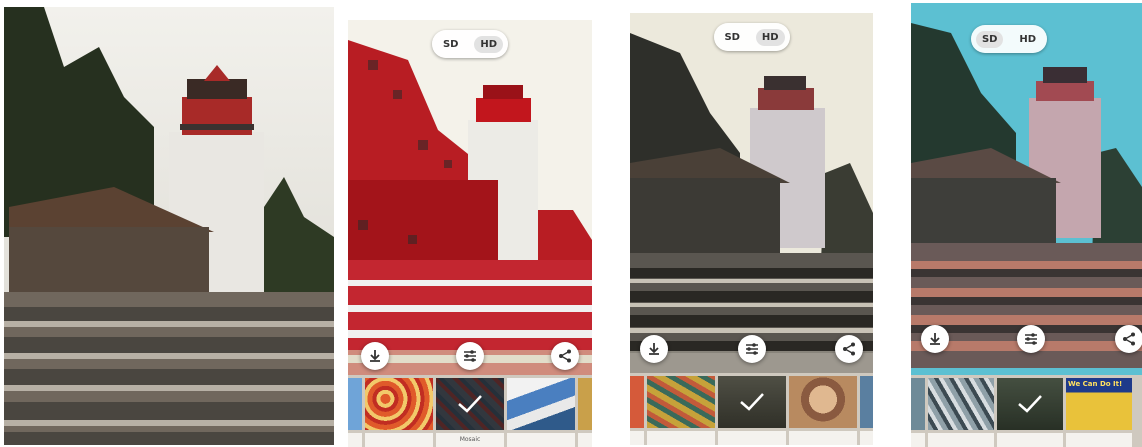  I want to click on style-thumbnail-strip: We Can Do It!, so click(1026, 411).